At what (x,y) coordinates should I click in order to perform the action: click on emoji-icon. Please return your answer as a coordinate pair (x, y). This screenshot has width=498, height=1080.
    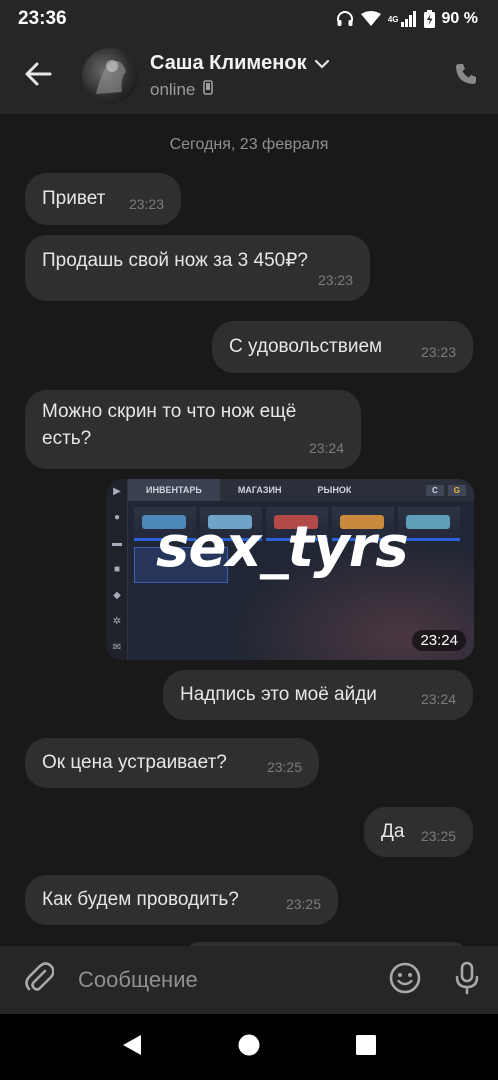
    Looking at the image, I should click on (405, 980).